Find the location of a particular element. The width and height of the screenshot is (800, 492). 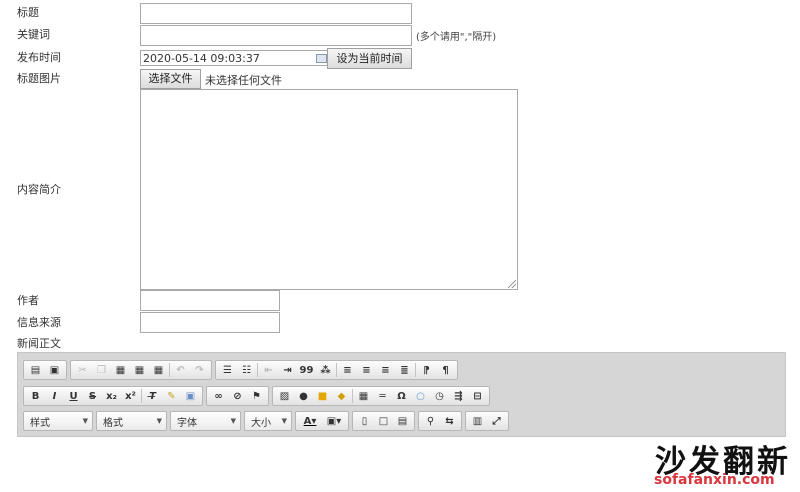

special-char-icon: Ω is located at coordinates (401, 396).